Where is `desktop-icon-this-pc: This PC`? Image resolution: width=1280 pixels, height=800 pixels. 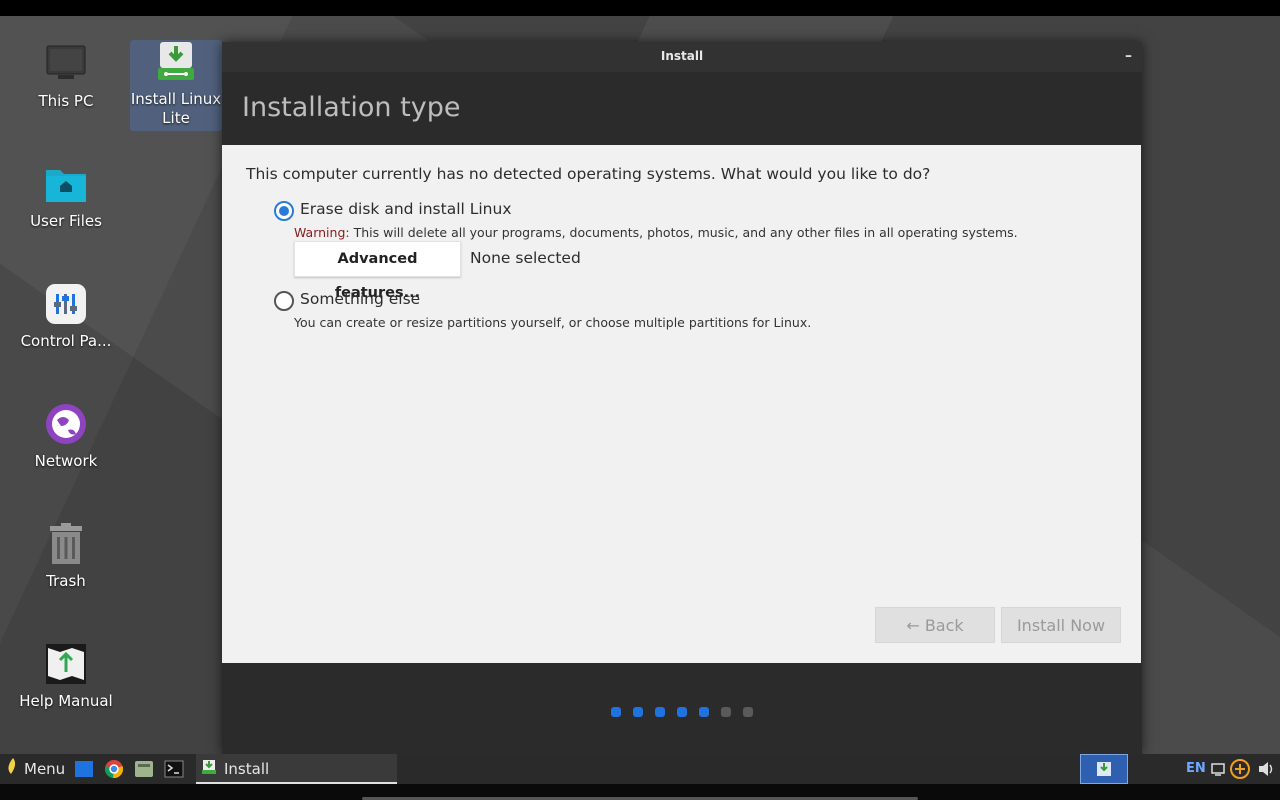
desktop-icon-this-pc: This PC is located at coordinates (66, 76).